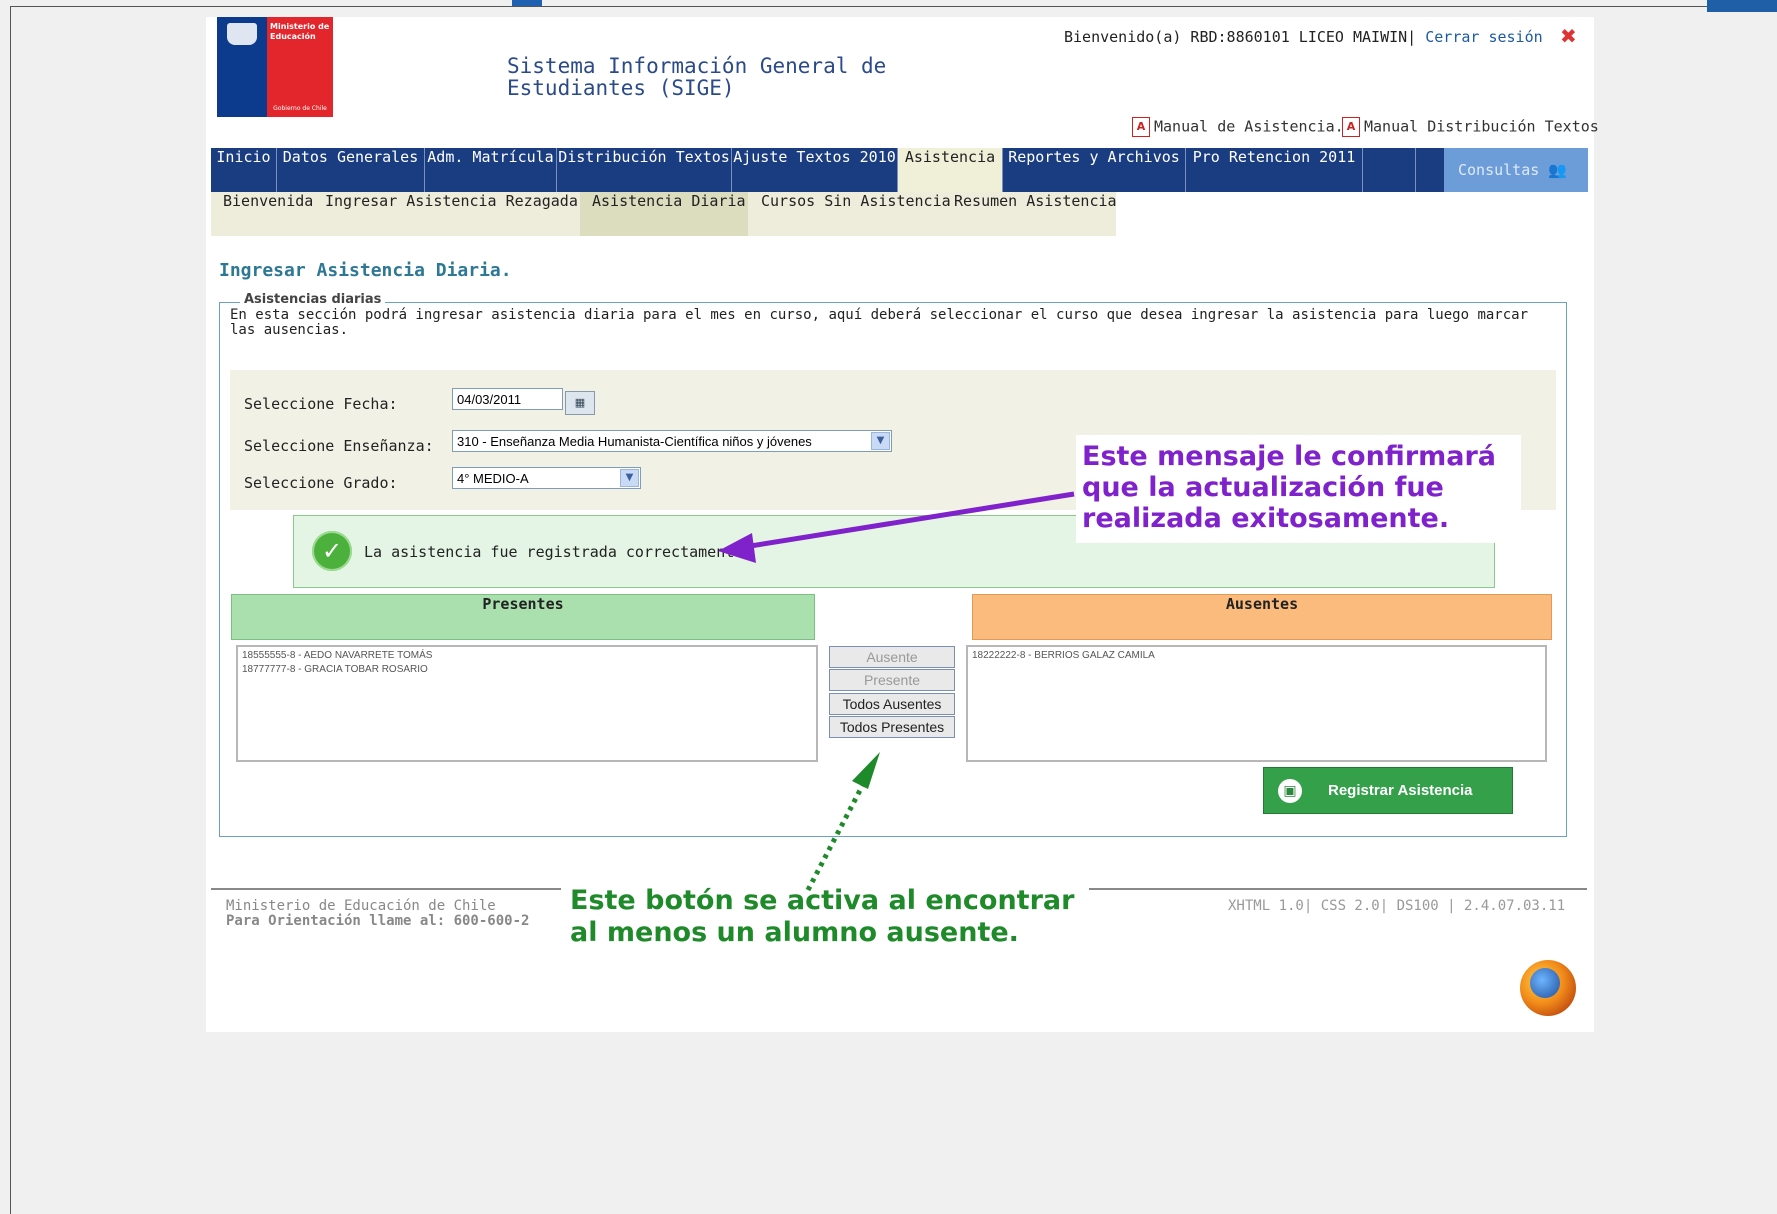  I want to click on ausentes-list: 18222222-8 - BERRIOS GALAZ CAMILA, so click(1256, 703).